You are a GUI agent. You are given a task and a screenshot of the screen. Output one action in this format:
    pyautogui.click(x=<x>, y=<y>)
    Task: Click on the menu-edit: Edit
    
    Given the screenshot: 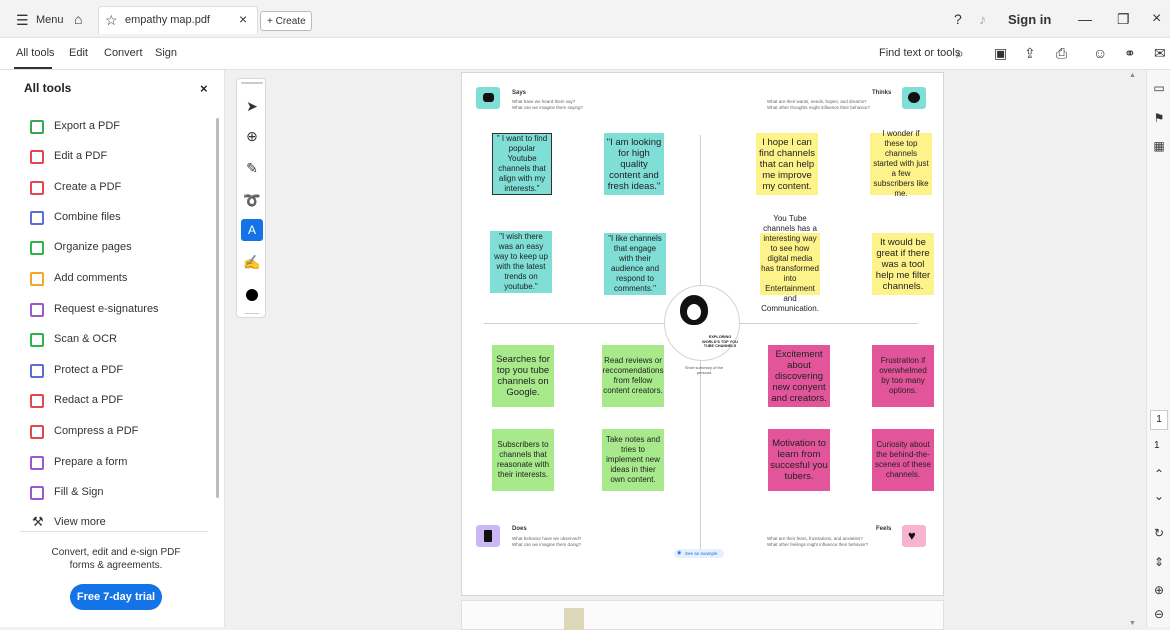 What is the action you would take?
    pyautogui.click(x=78, y=53)
    